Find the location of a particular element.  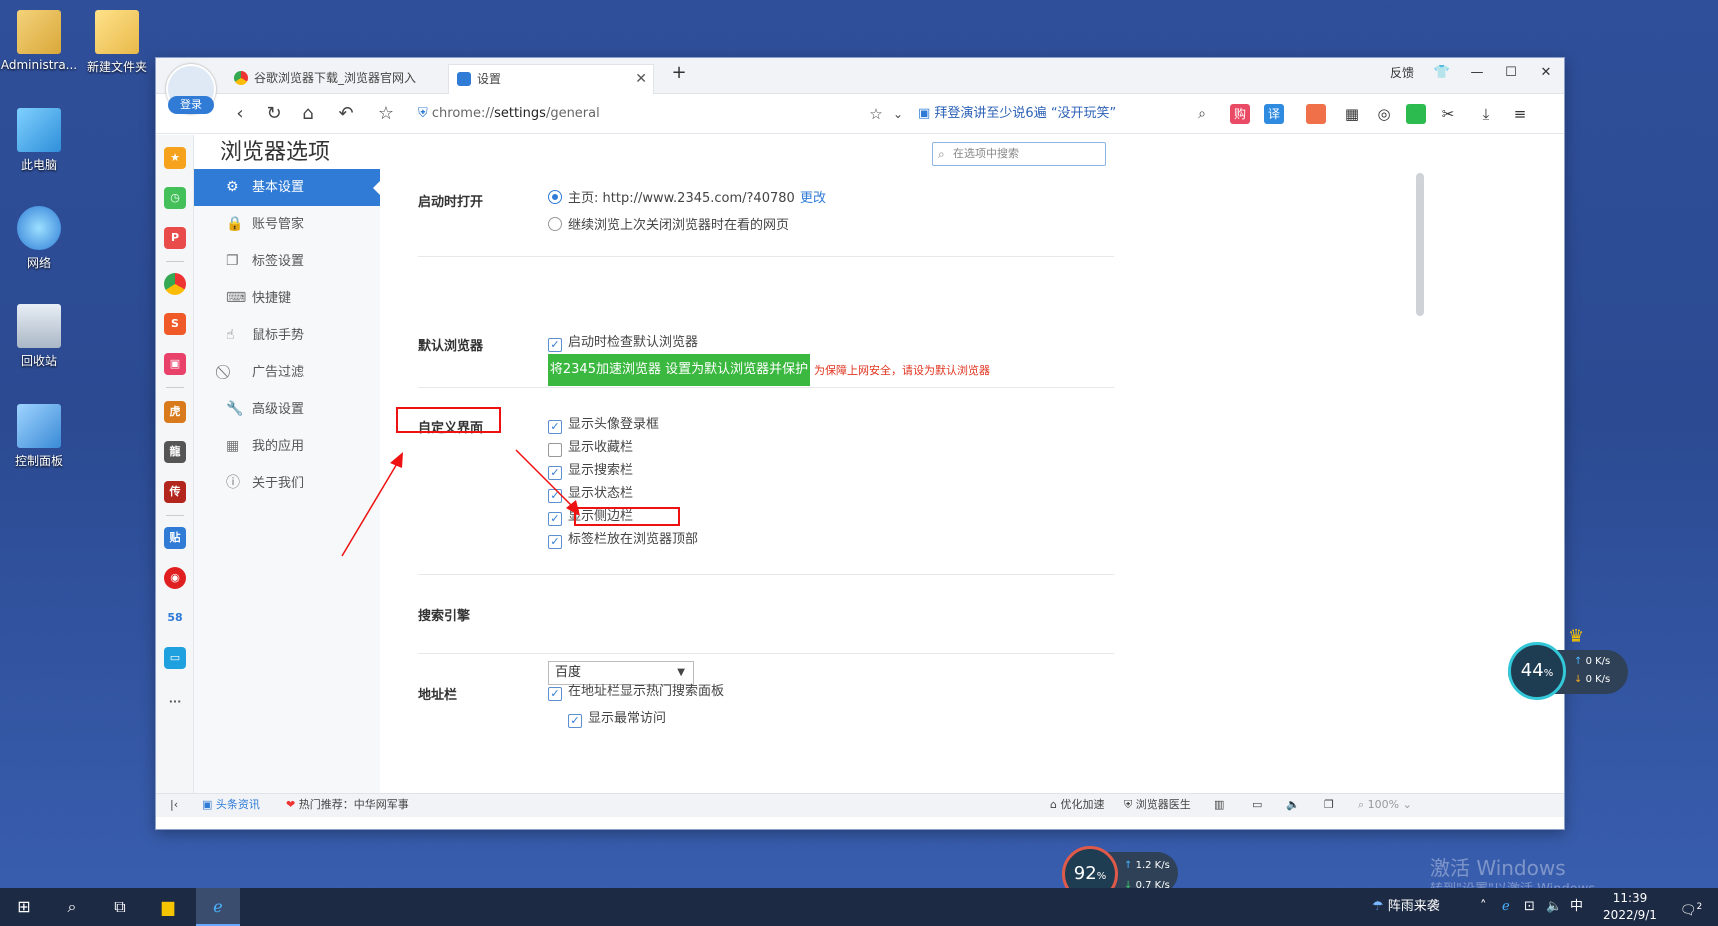

recycle-bin-icon is located at coordinates (39, 326).